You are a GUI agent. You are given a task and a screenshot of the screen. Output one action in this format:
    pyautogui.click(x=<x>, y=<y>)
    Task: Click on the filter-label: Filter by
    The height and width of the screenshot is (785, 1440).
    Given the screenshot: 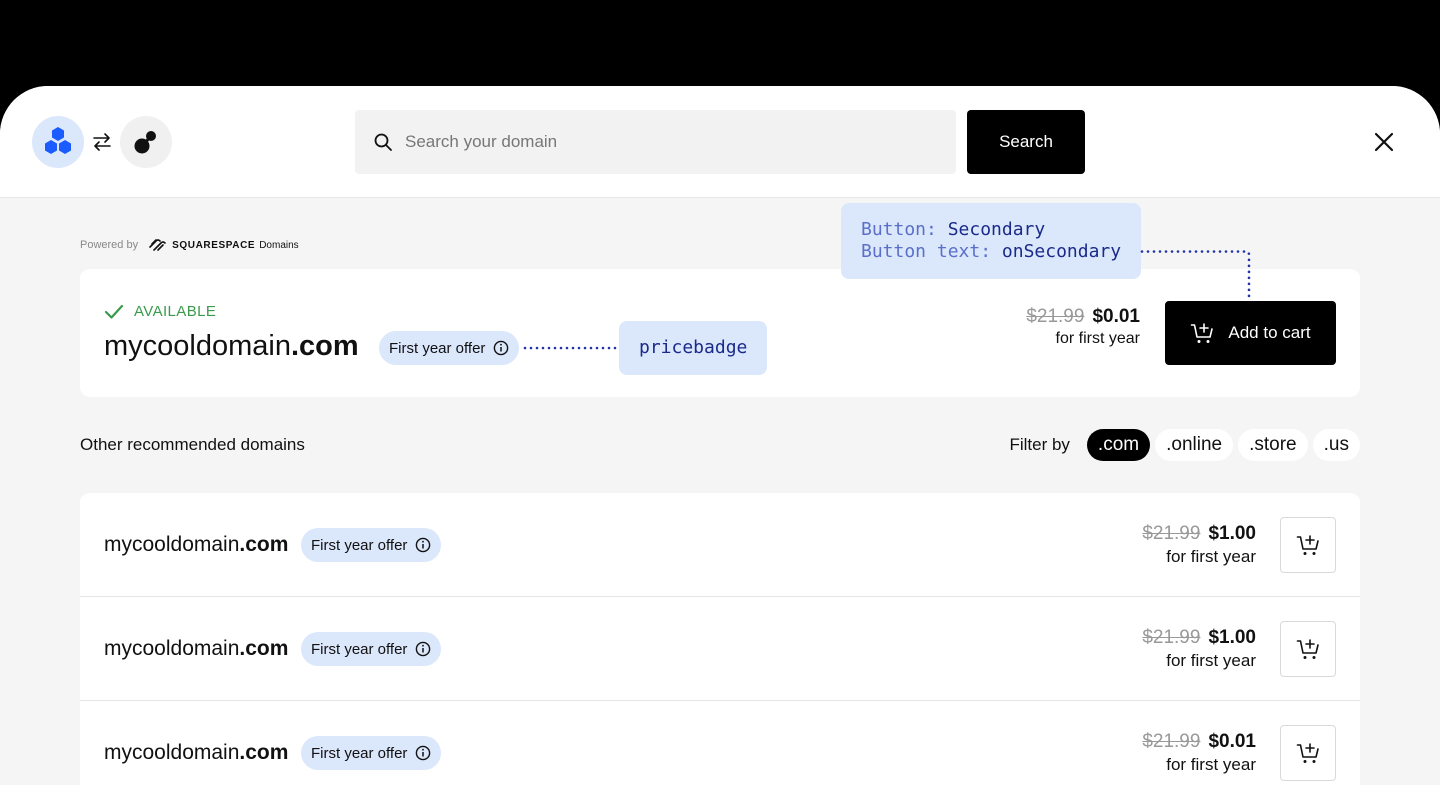 What is the action you would take?
    pyautogui.click(x=1039, y=444)
    